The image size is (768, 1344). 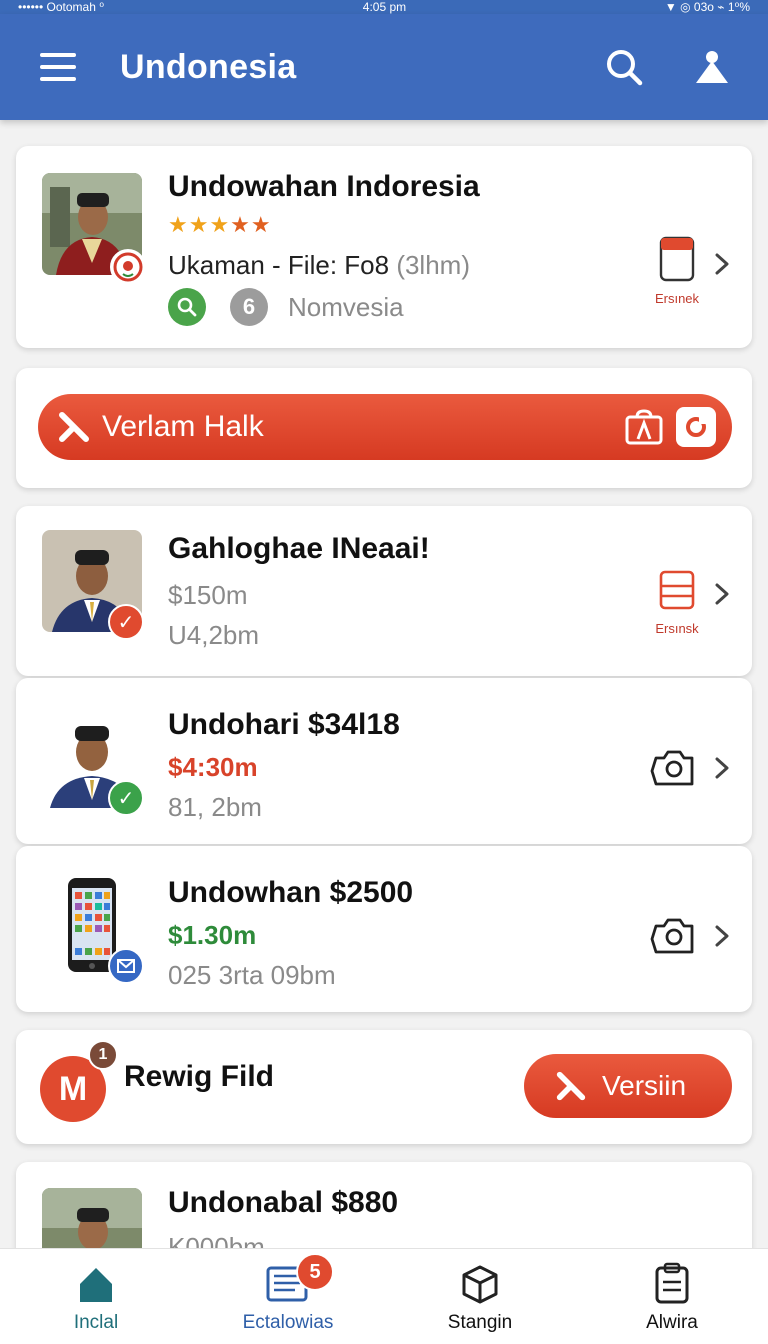 I want to click on item-price: $150m, so click(x=208, y=595).